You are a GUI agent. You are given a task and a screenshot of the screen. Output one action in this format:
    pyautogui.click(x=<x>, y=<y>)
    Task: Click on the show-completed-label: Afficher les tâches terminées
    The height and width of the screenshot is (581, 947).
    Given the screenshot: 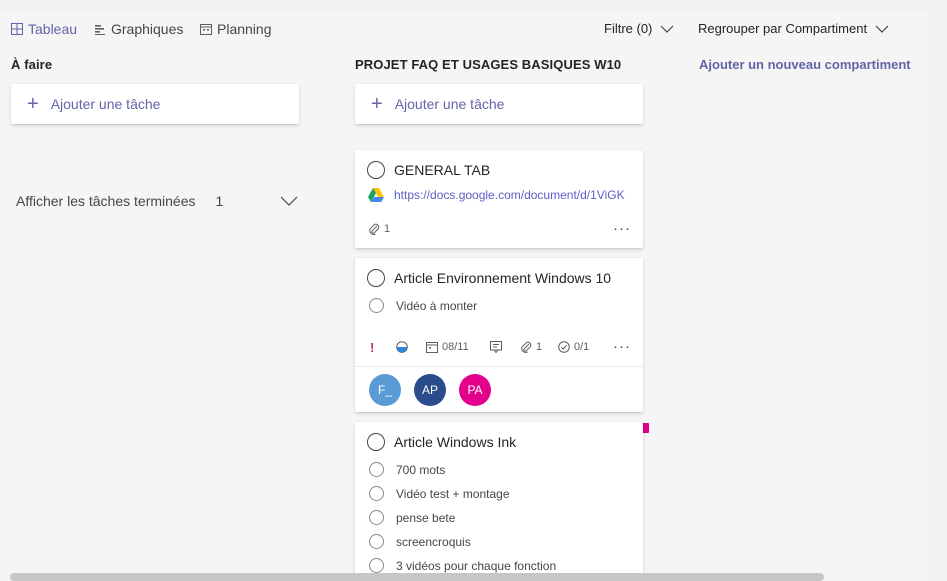 What is the action you would take?
    pyautogui.click(x=106, y=201)
    